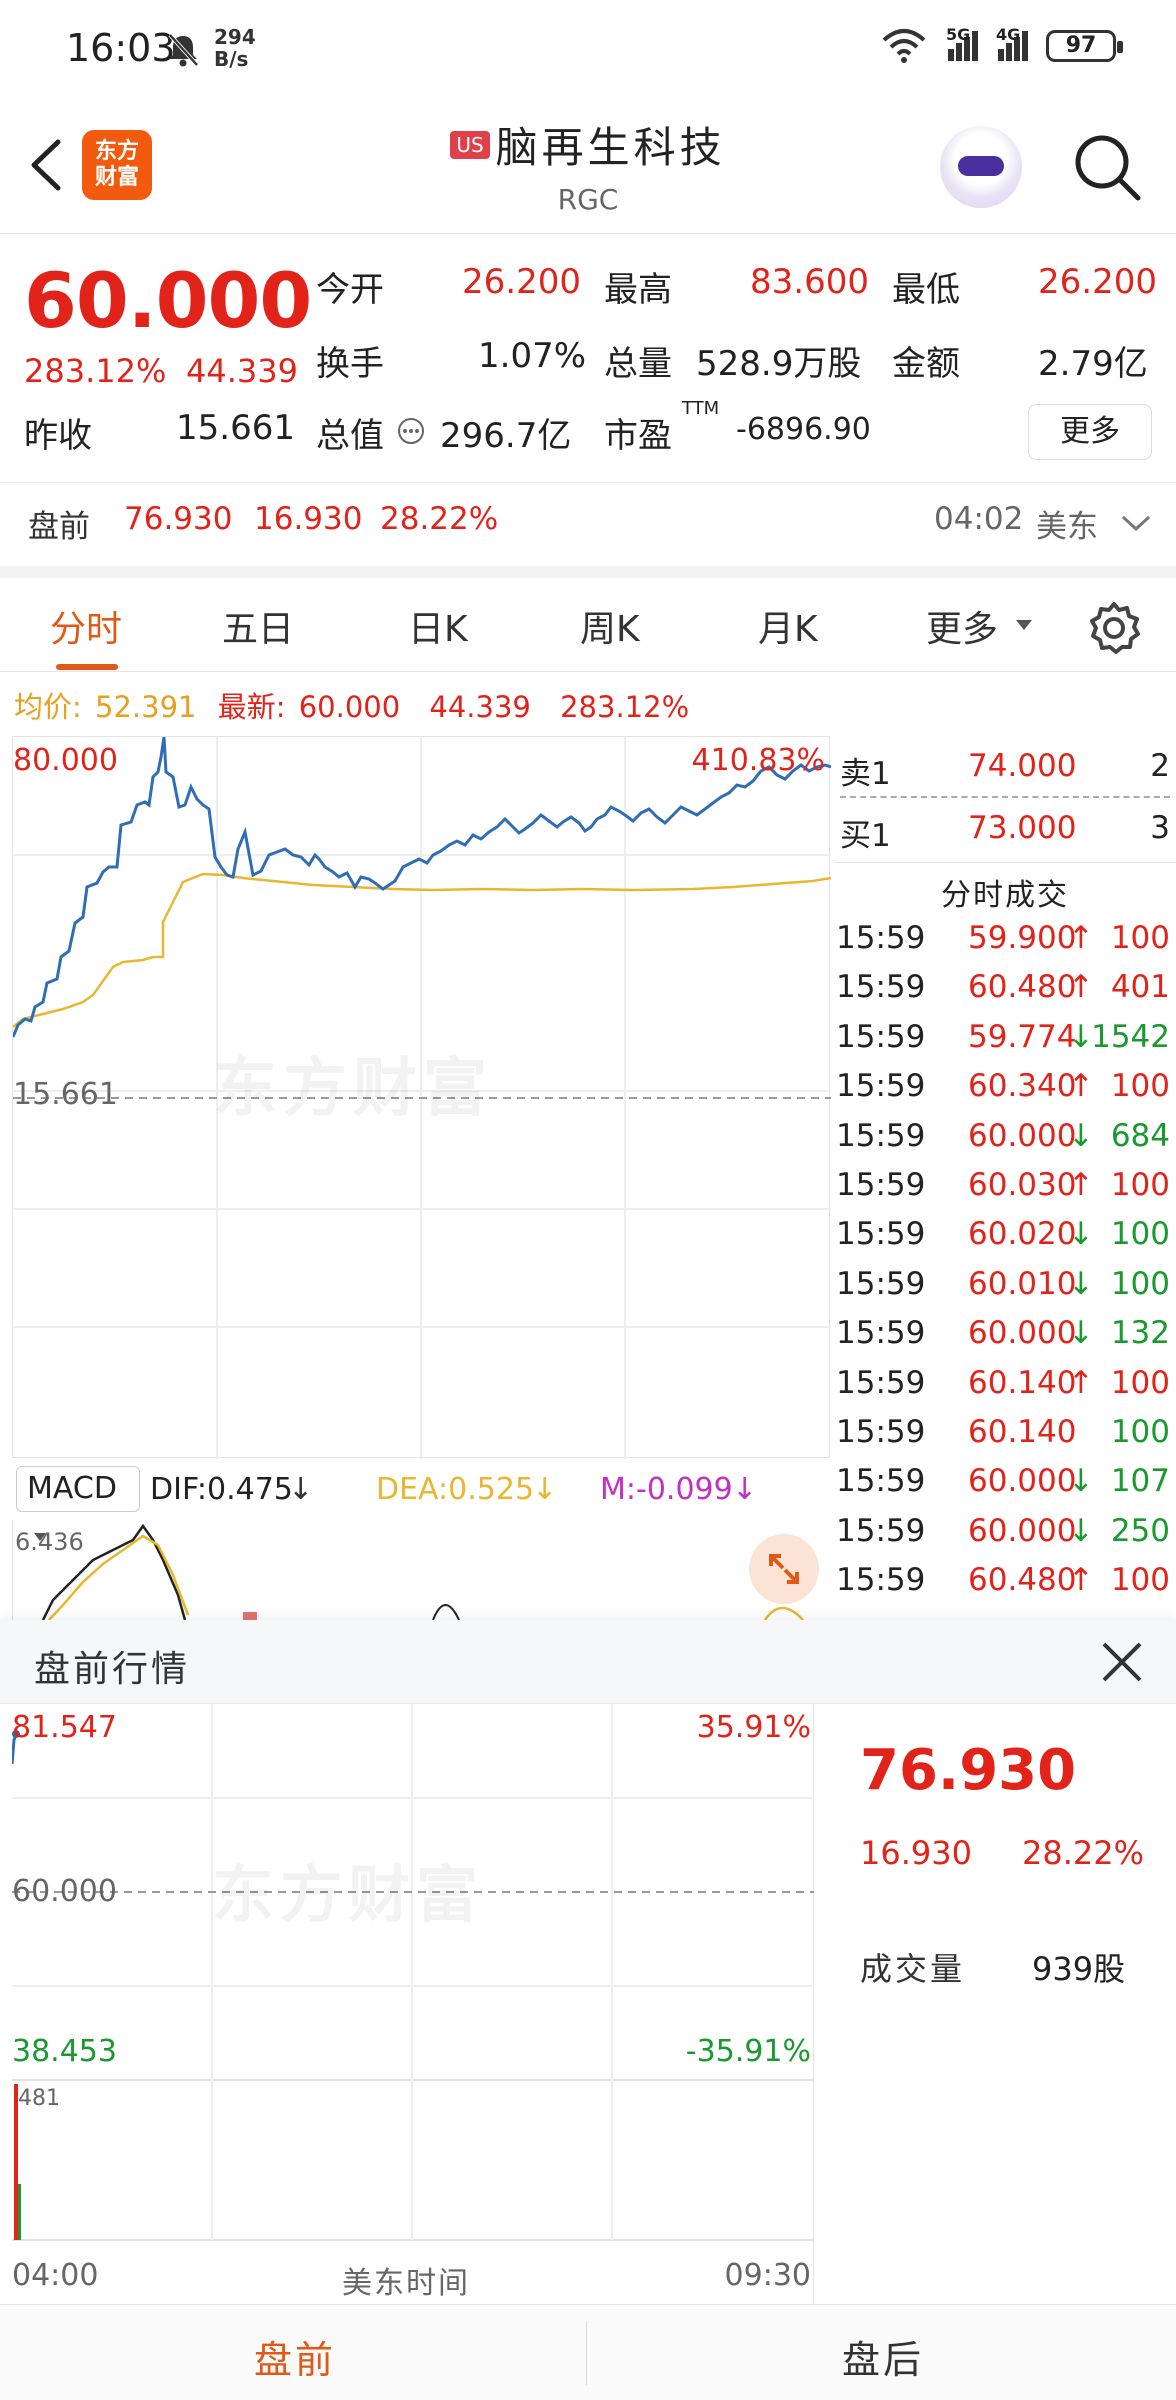 The width and height of the screenshot is (1176, 2400). I want to click on pm-x-start: 04:00, so click(55, 2275).